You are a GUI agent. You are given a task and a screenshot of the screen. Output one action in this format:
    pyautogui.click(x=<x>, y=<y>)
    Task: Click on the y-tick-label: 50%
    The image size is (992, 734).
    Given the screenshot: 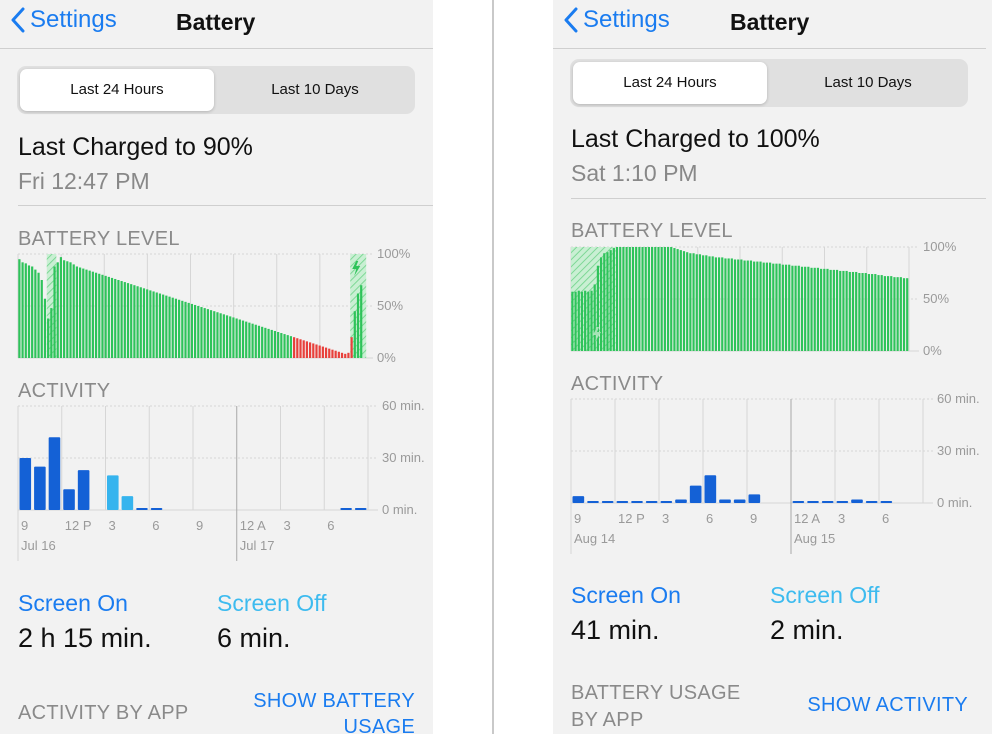 What is the action you would take?
    pyautogui.click(x=936, y=298)
    